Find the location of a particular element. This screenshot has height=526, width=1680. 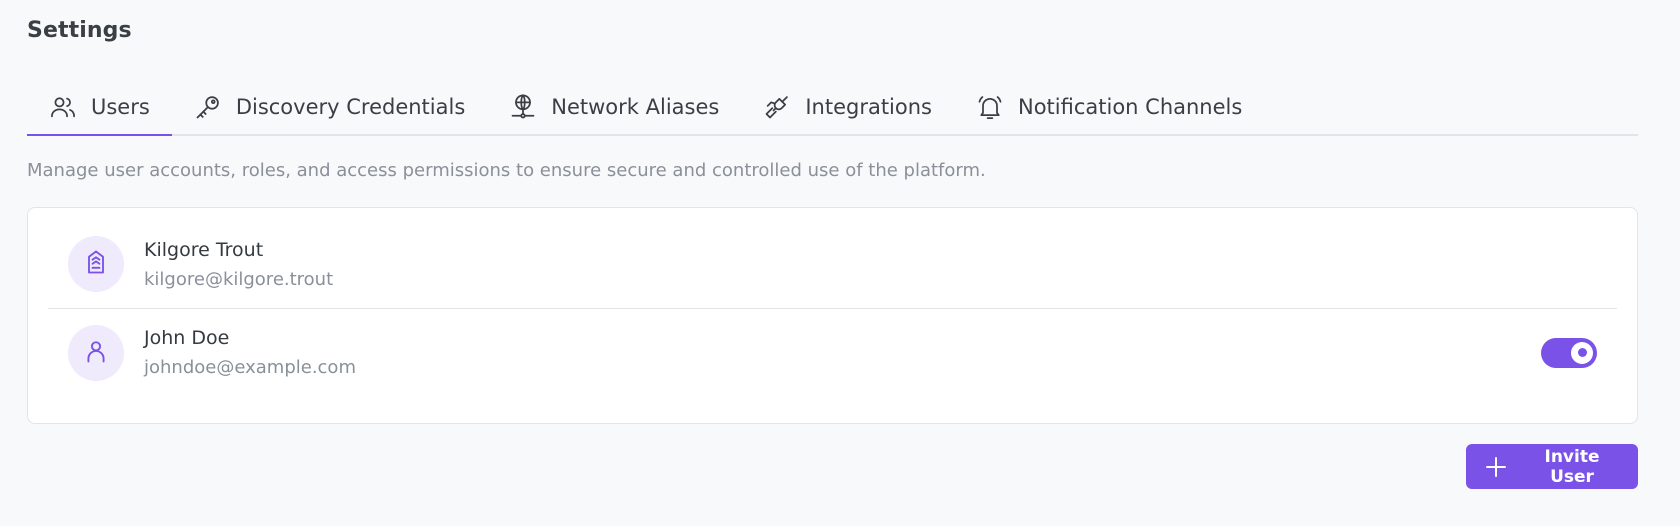

tab-users: Users is located at coordinates (99, 108).